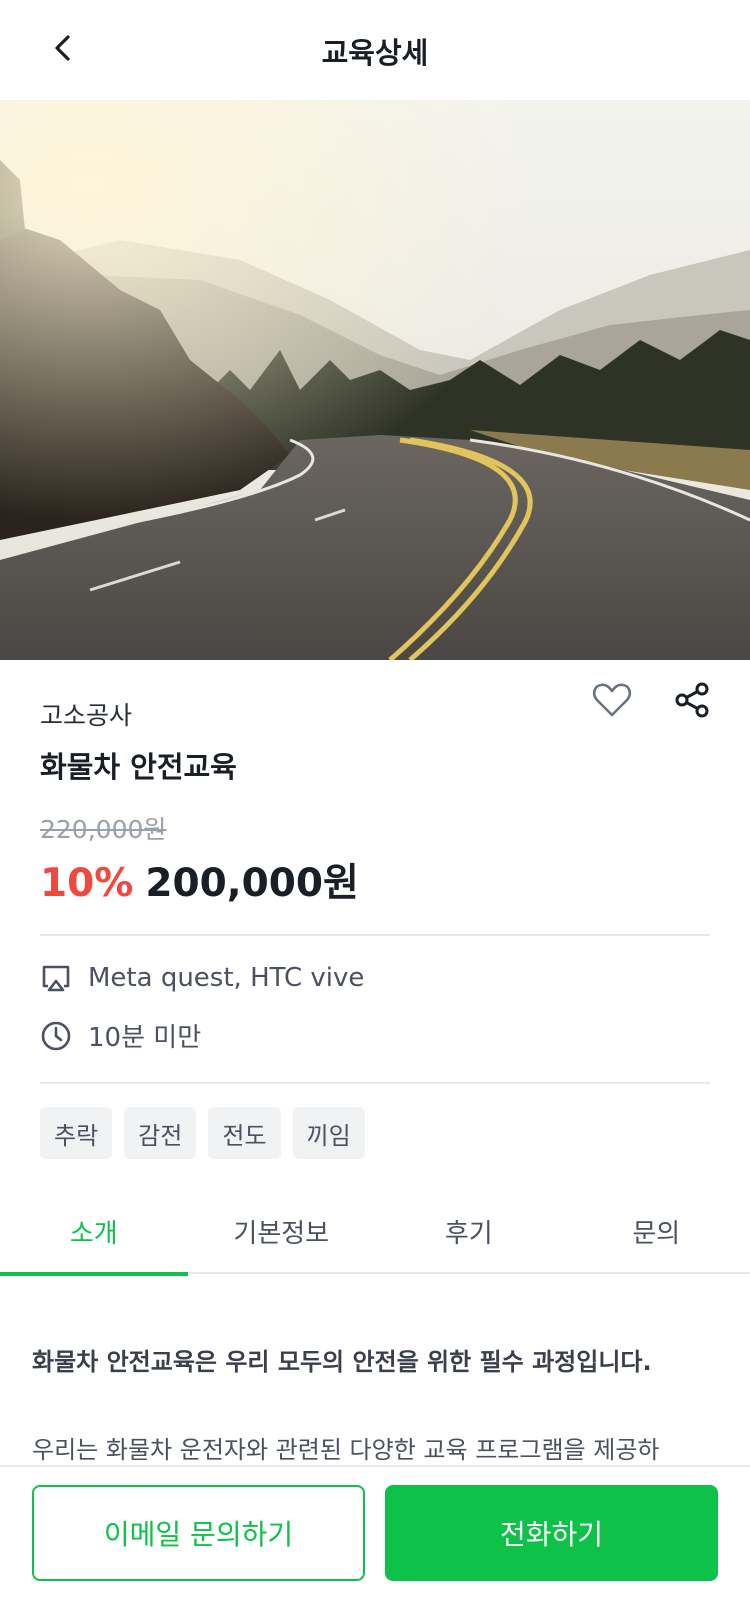  I want to click on spec-device: Meta quest, HTC vive, so click(202, 978).